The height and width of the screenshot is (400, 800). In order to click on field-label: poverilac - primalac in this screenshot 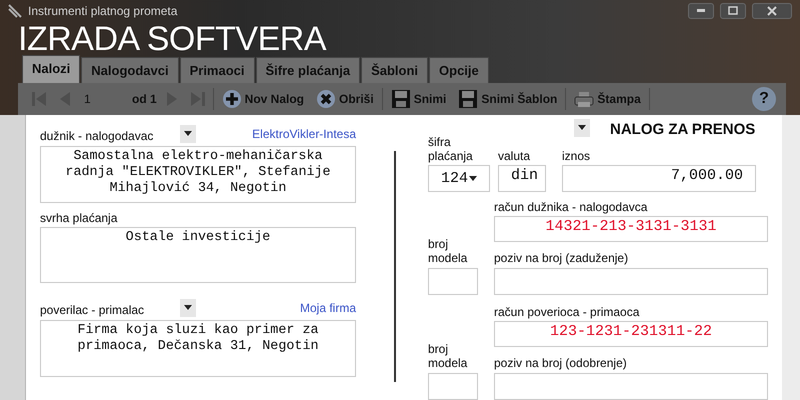, I will do `click(93, 309)`.